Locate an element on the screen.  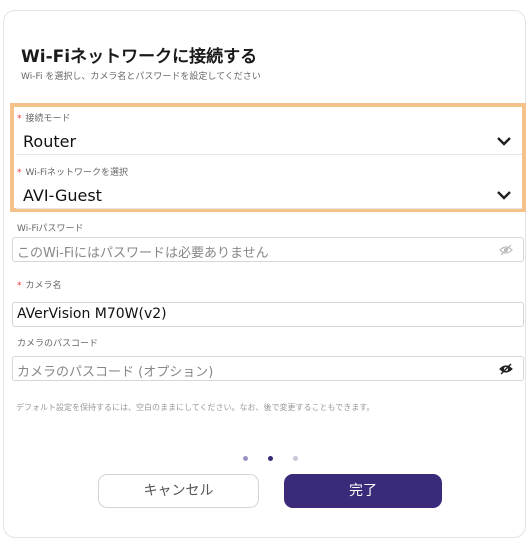
camera-name-field: AVerVision M70W(v2) is located at coordinates (268, 314).